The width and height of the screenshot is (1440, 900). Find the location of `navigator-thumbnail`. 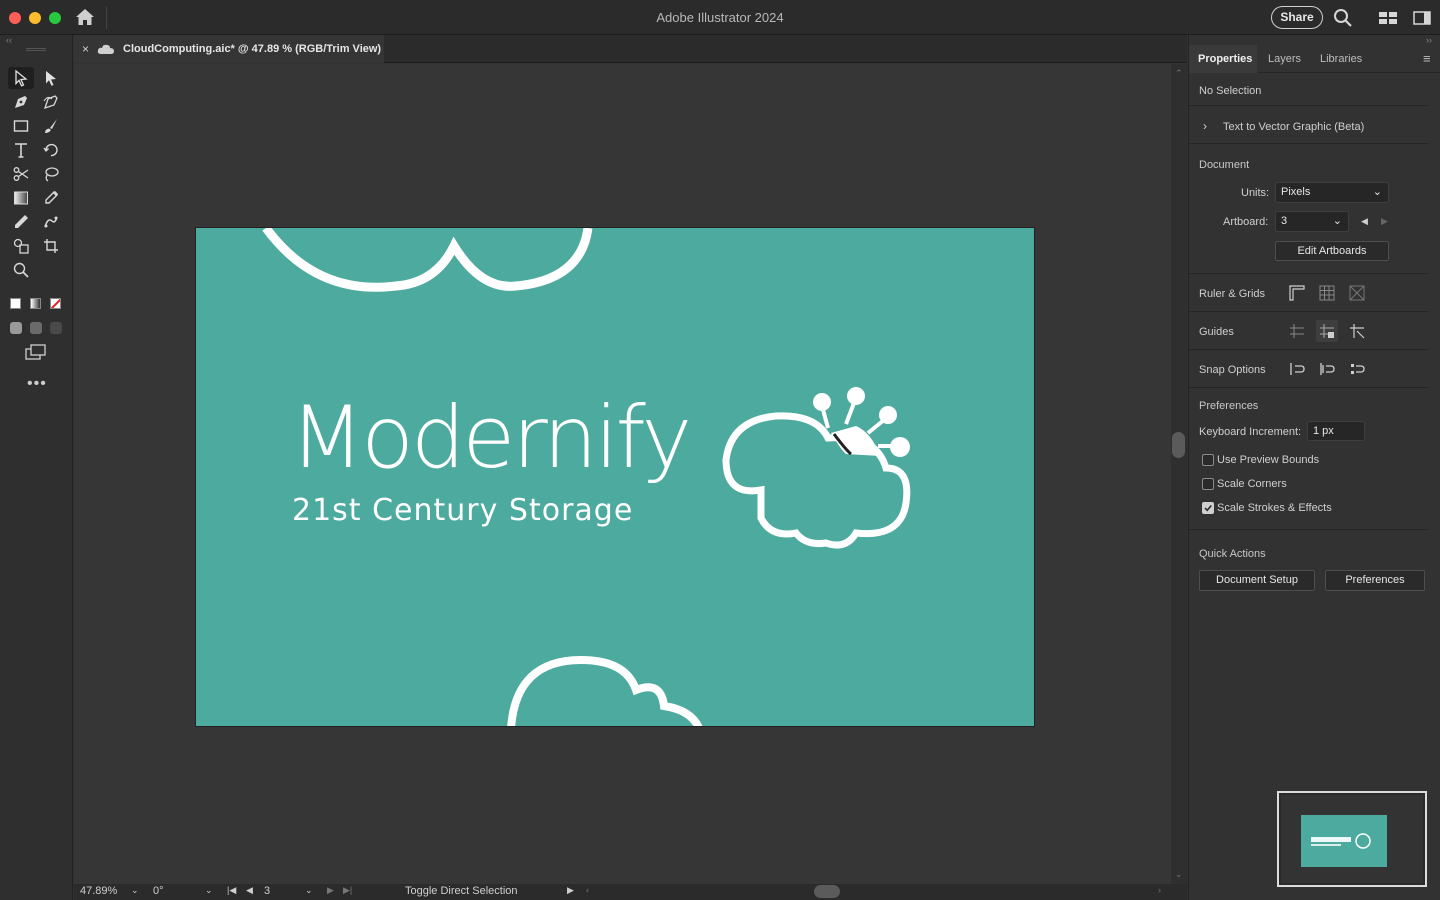

navigator-thumbnail is located at coordinates (1352, 839).